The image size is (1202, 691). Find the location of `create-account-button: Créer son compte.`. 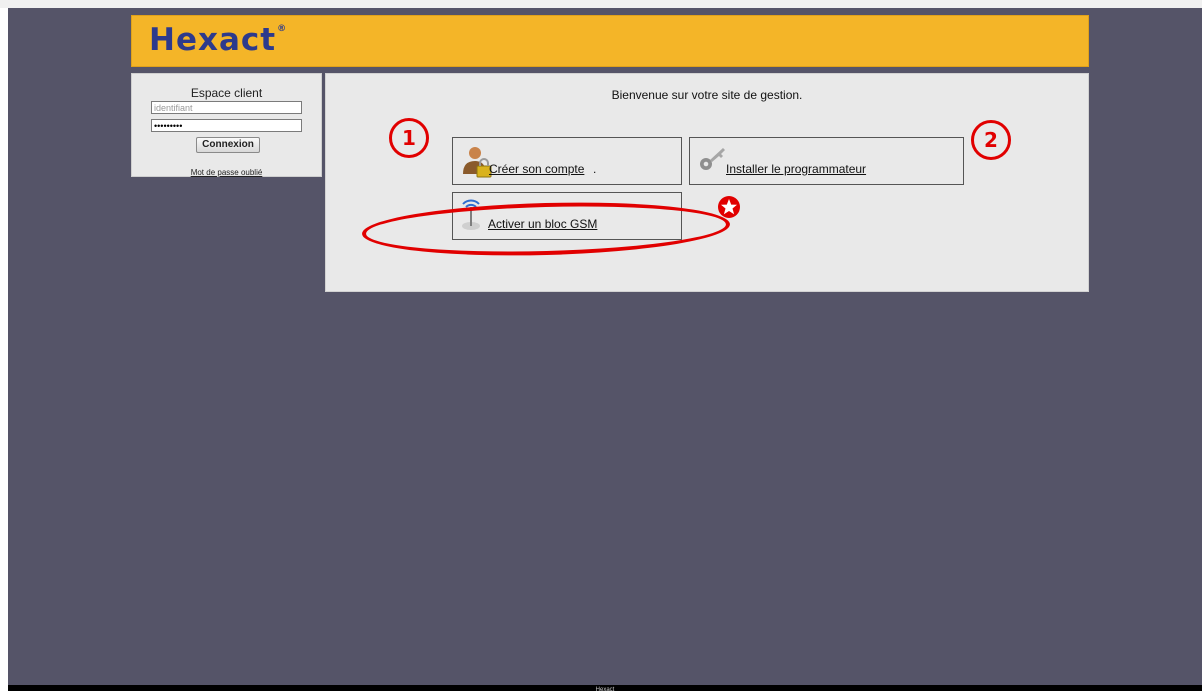

create-account-button: Créer son compte. is located at coordinates (567, 161).